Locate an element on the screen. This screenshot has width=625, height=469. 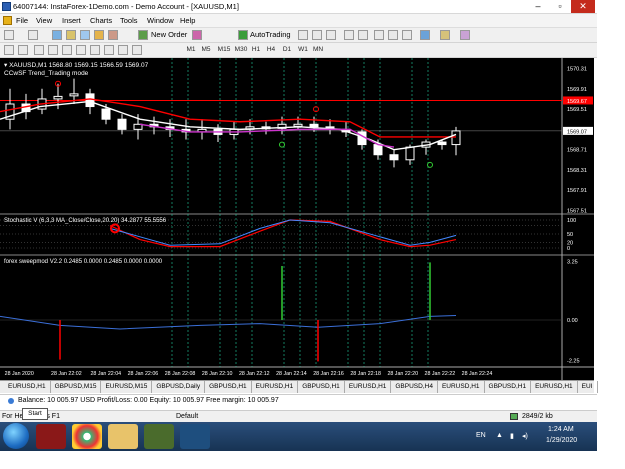
network-icon: ▮ is located at coordinates (512, 436).